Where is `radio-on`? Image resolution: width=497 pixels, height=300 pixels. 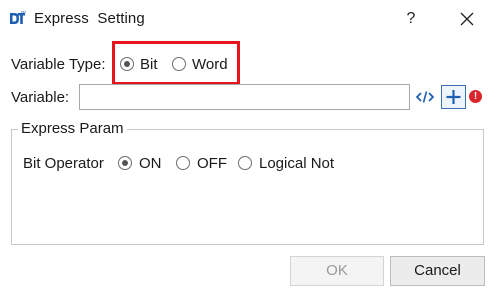
radio-on is located at coordinates (125, 163).